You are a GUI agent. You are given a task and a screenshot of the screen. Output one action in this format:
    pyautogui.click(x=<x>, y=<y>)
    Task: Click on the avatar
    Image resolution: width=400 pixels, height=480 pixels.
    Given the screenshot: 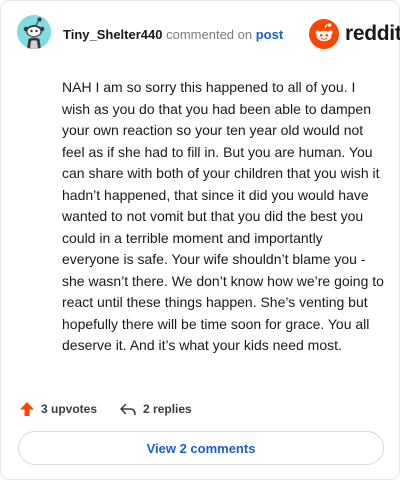 What is the action you would take?
    pyautogui.click(x=34, y=32)
    